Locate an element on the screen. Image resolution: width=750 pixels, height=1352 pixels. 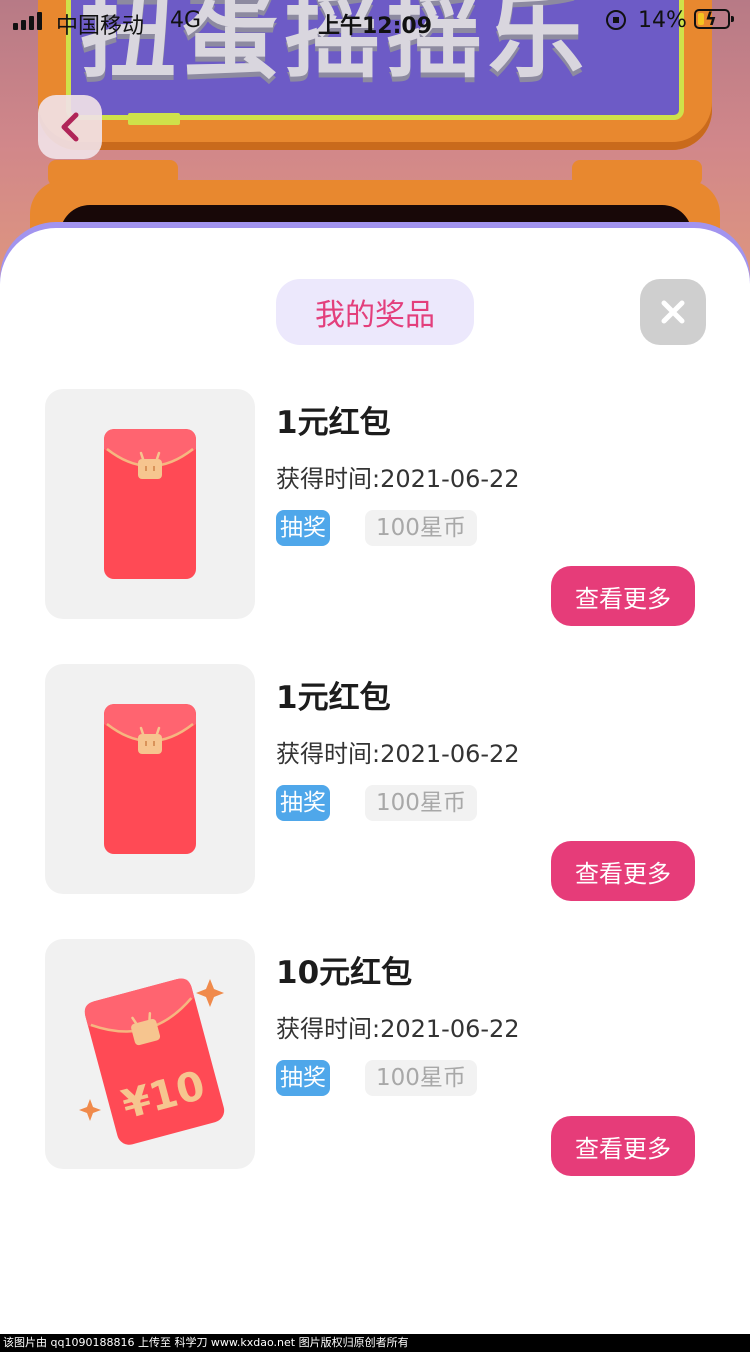
carrier-name: 中国移动 is located at coordinates (100, 26).